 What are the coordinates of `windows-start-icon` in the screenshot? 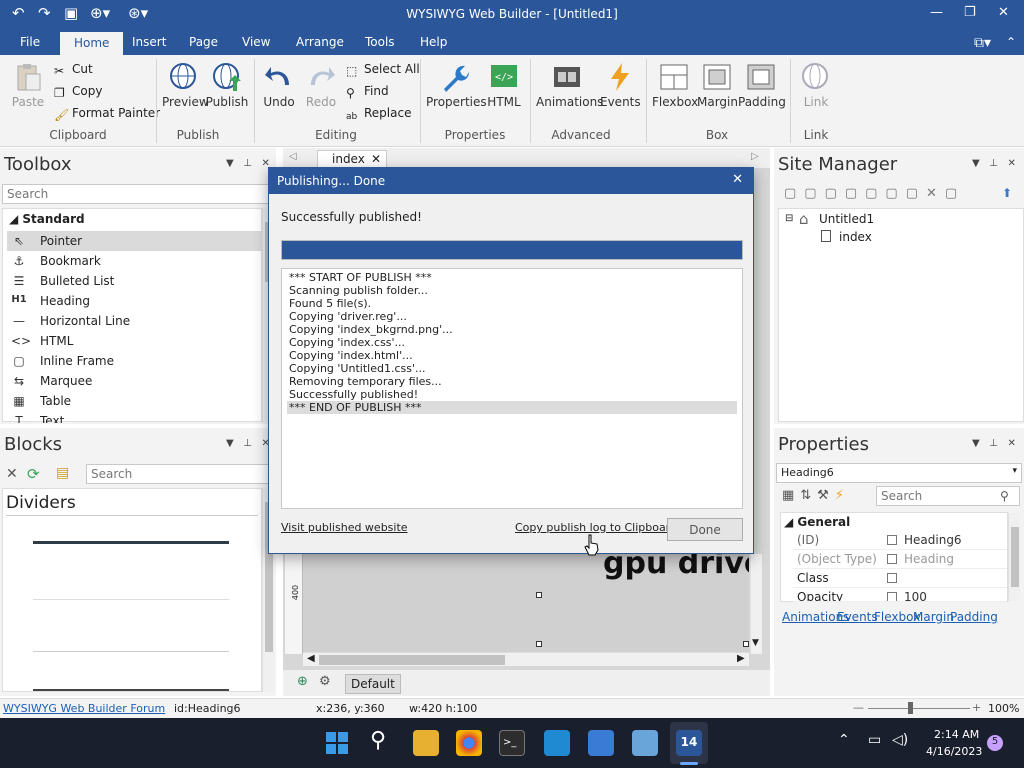 It's located at (337, 743).